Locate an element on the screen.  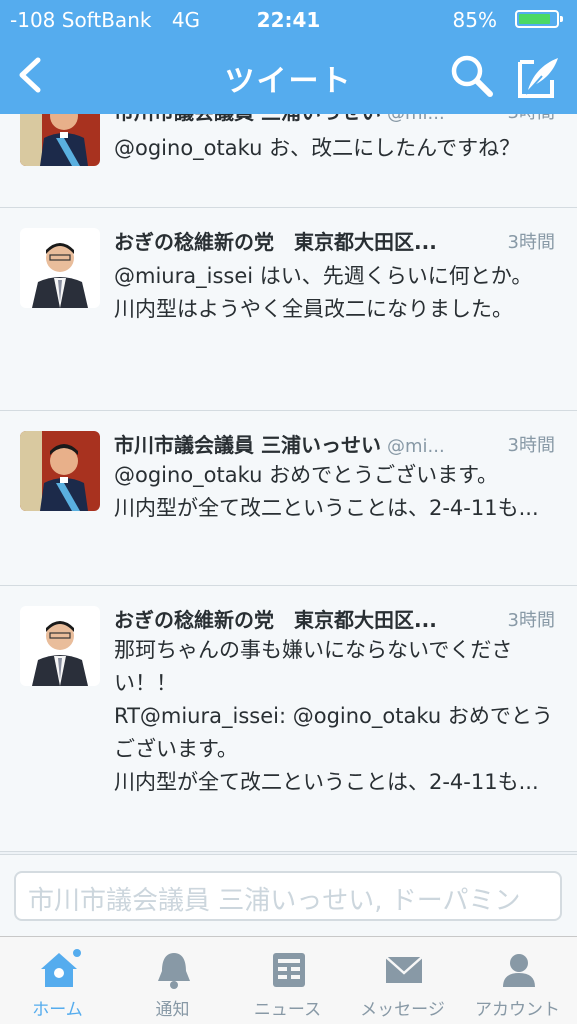
tab-bar: ホーム 通知 ニュース メッセージ アカウント is located at coordinates (288, 980).